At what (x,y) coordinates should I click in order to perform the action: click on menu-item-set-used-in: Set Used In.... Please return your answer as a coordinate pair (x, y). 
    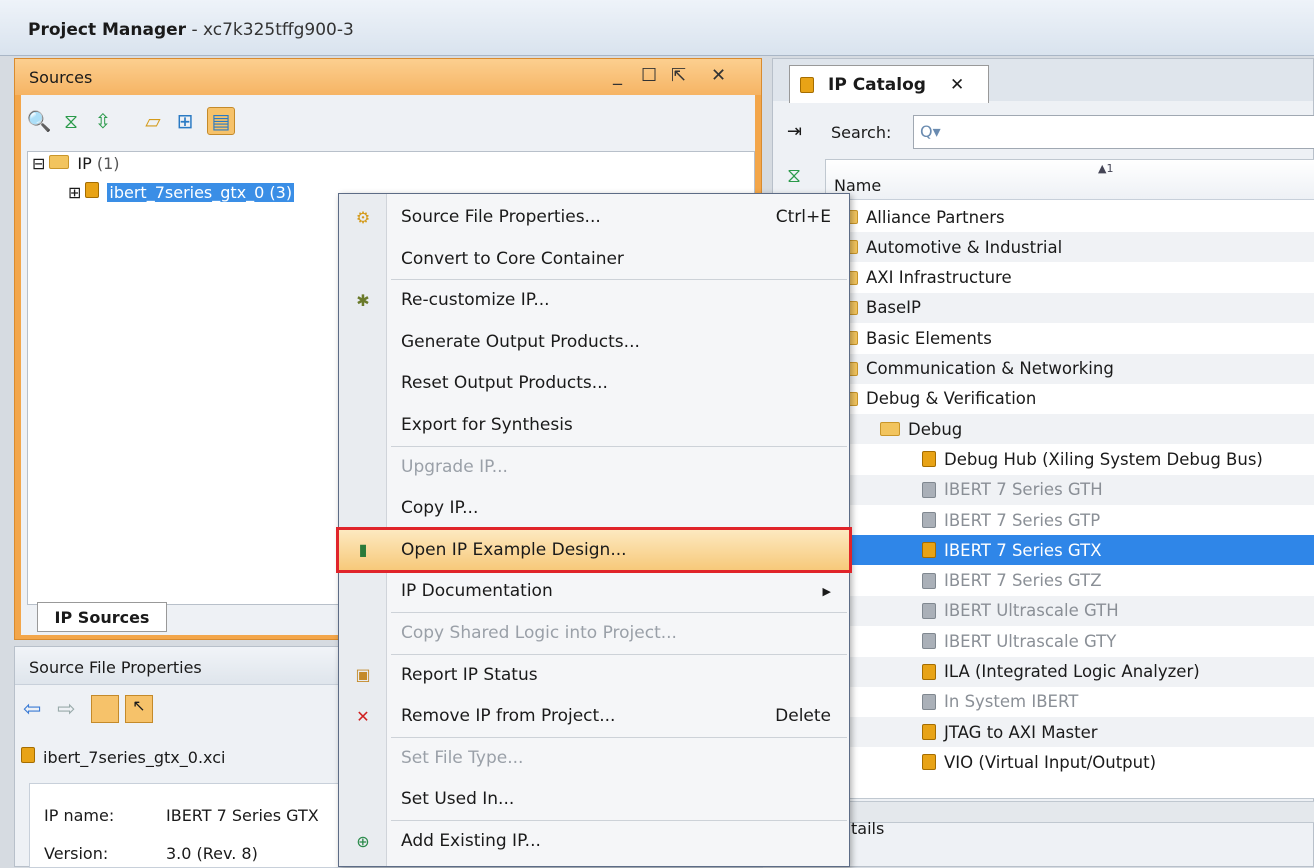
    Looking at the image, I should click on (594, 799).